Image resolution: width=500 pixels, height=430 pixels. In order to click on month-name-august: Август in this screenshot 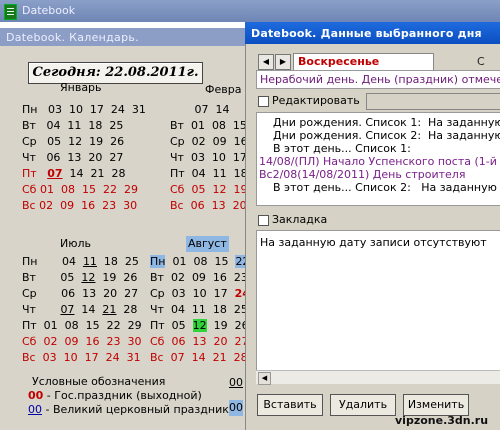, I will do `click(207, 244)`.